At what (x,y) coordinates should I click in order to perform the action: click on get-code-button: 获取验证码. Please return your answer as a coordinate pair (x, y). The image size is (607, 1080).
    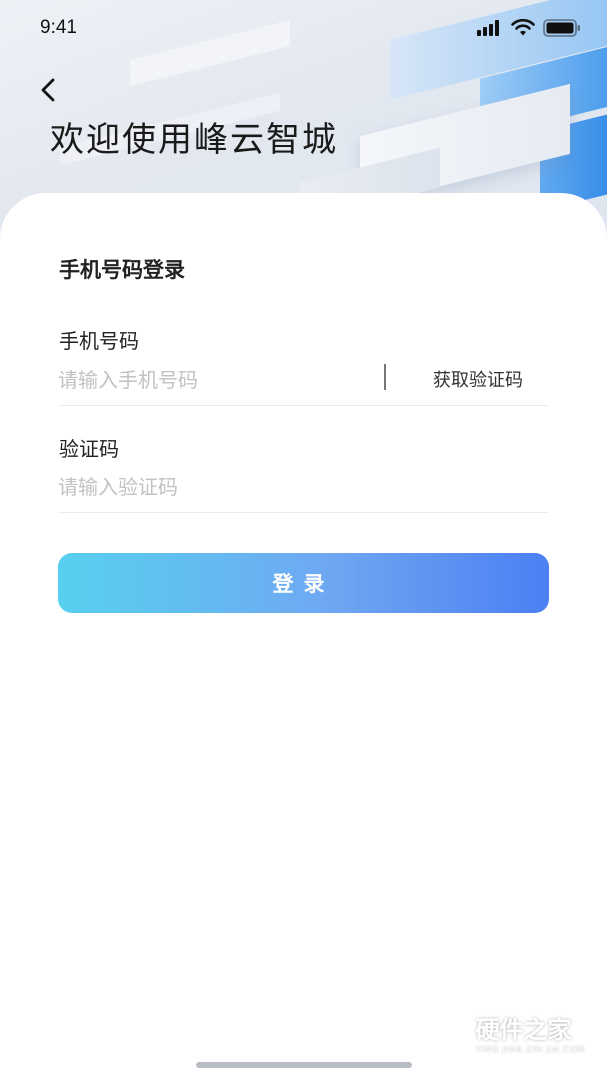
    Looking at the image, I should click on (478, 379).